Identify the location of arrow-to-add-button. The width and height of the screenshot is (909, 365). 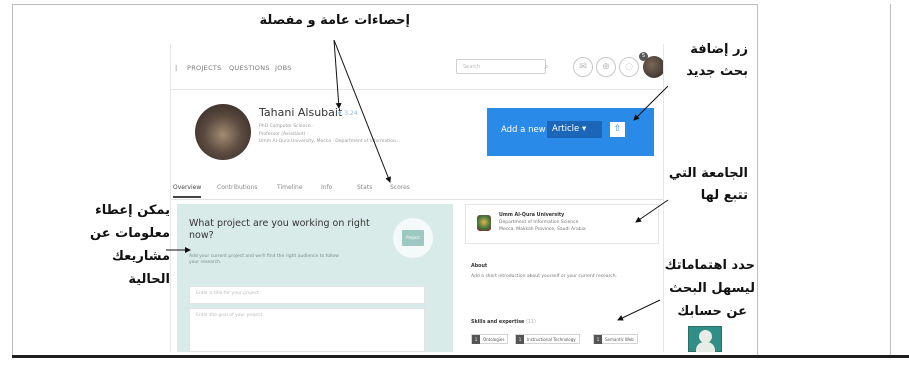
(651, 103).